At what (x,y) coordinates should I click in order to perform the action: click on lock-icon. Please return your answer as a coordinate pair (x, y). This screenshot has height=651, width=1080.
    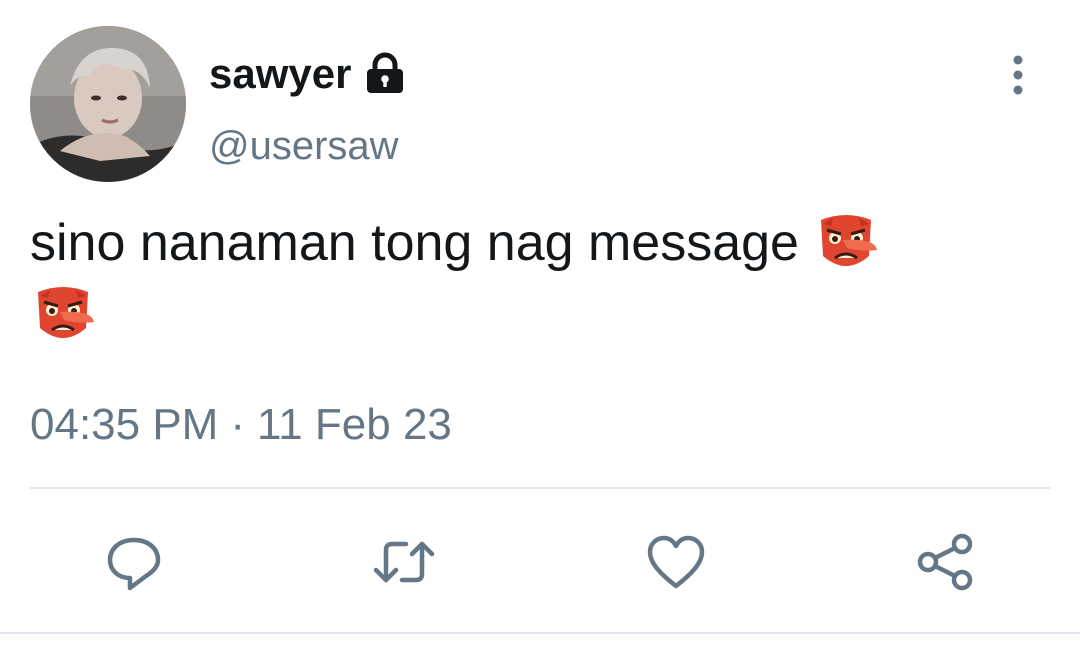
    Looking at the image, I should click on (385, 72).